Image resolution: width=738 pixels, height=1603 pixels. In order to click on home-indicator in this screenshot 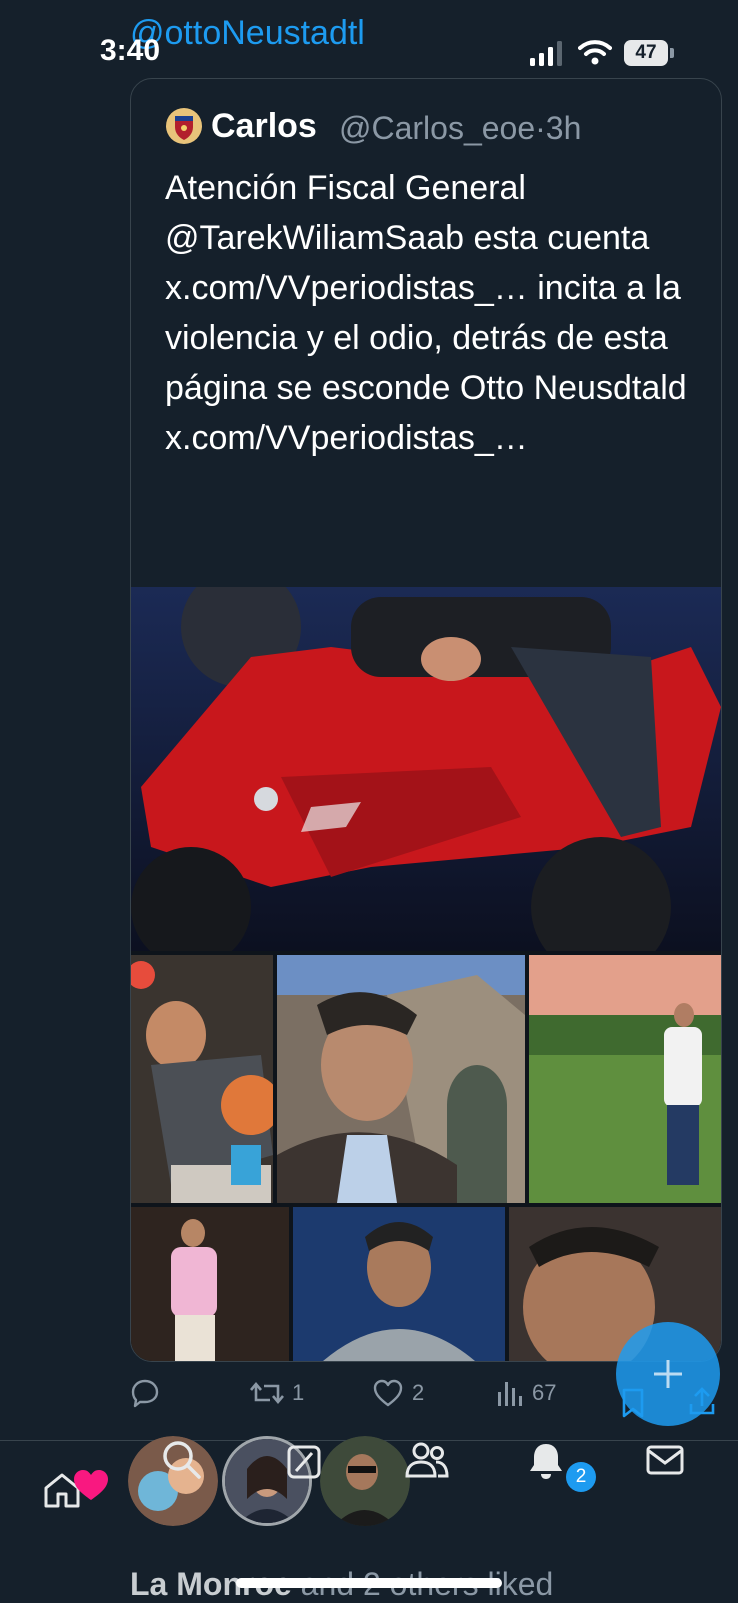, I will do `click(369, 1583)`.